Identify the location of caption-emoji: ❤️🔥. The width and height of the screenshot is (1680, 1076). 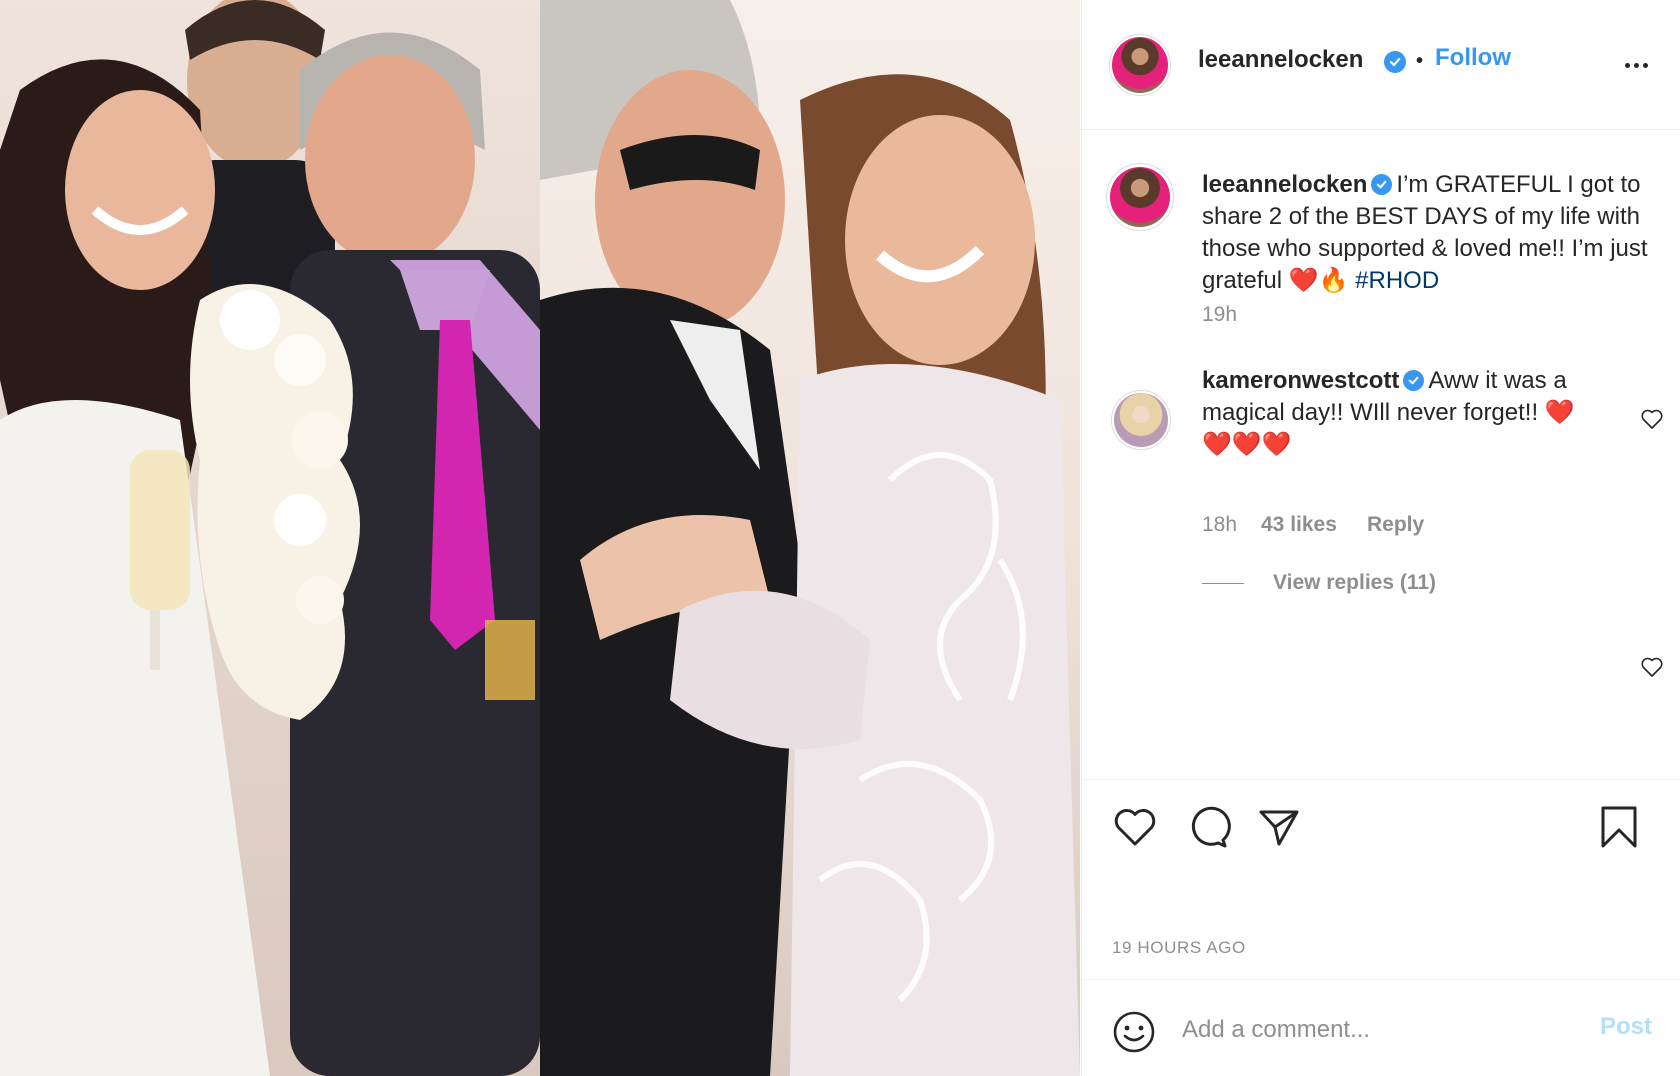
(1318, 280).